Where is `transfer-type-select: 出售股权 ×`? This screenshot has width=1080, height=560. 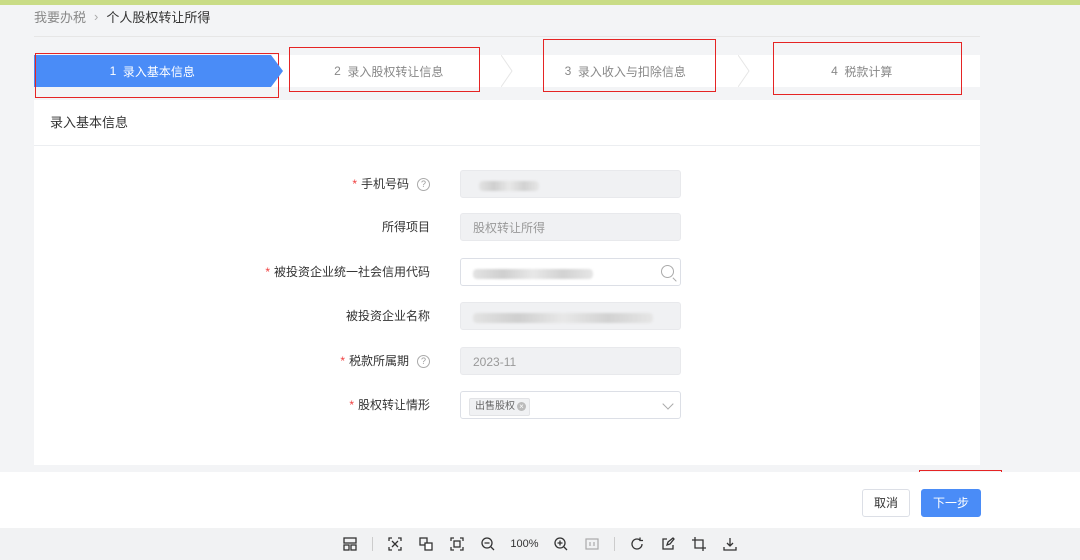 transfer-type-select: 出售股权 × is located at coordinates (570, 405).